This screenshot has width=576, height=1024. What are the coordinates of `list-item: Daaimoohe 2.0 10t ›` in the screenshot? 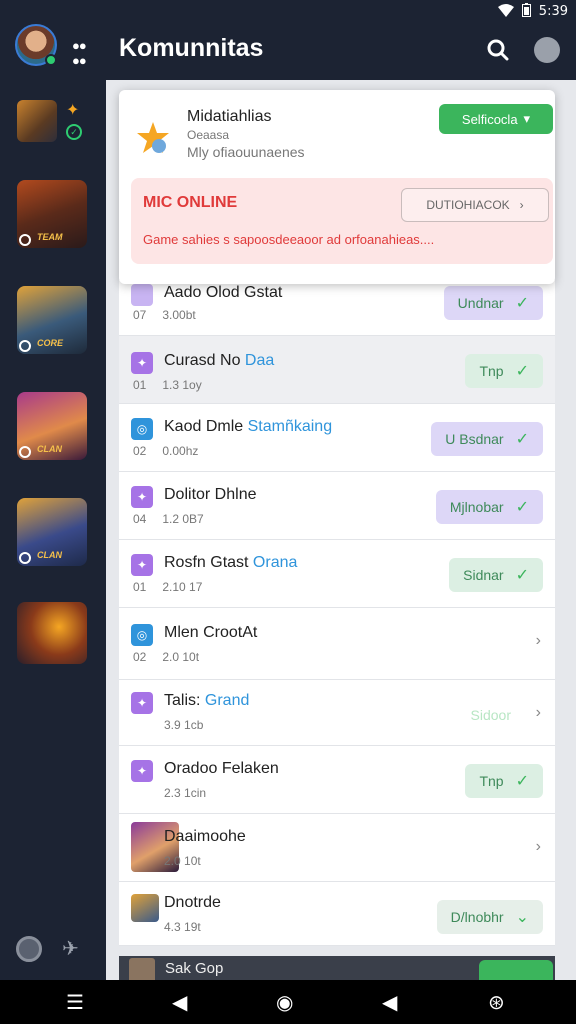 It's located at (337, 848).